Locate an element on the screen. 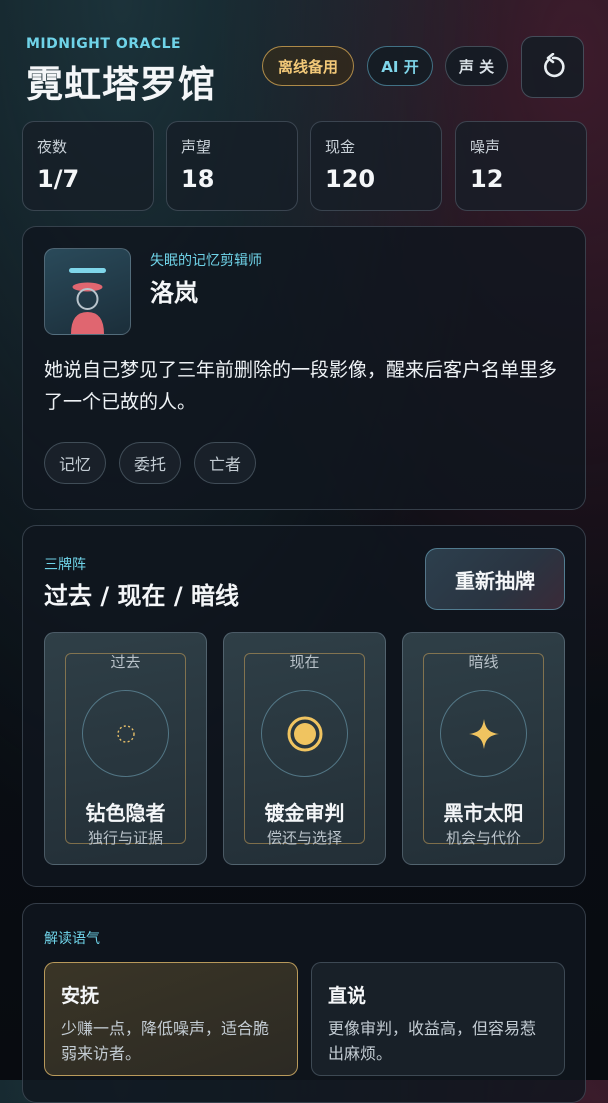 The image size is (608, 1103). tag: 记忆 is located at coordinates (75, 463).